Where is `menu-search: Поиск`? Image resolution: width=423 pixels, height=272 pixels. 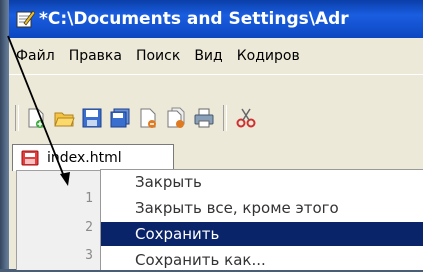 menu-search: Поиск is located at coordinates (158, 56).